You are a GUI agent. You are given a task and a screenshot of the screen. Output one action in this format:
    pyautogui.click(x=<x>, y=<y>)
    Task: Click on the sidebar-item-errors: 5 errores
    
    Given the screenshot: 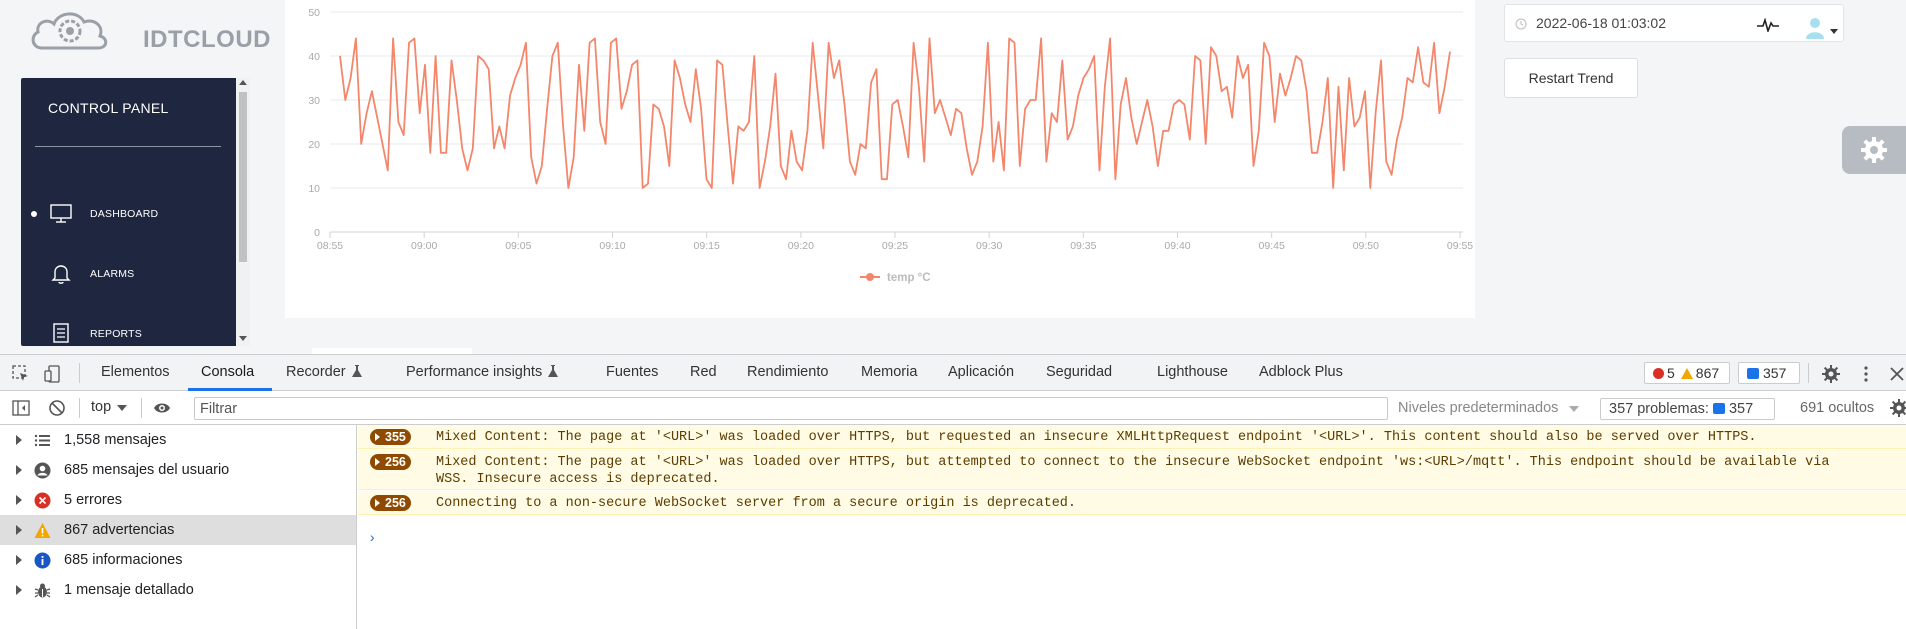 What is the action you would take?
    pyautogui.click(x=178, y=500)
    